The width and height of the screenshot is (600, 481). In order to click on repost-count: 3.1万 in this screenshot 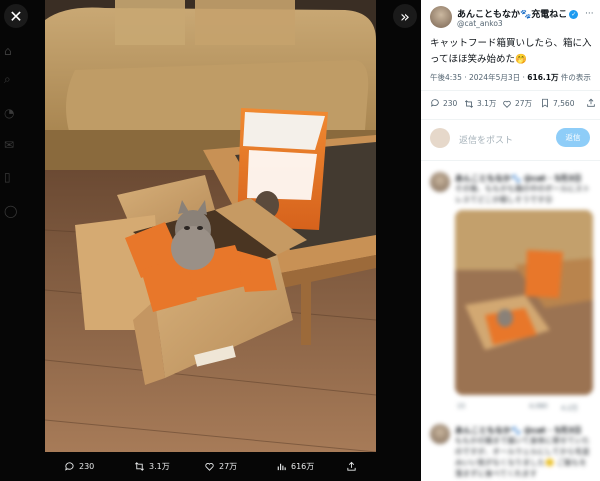, I will do `click(159, 466)`.